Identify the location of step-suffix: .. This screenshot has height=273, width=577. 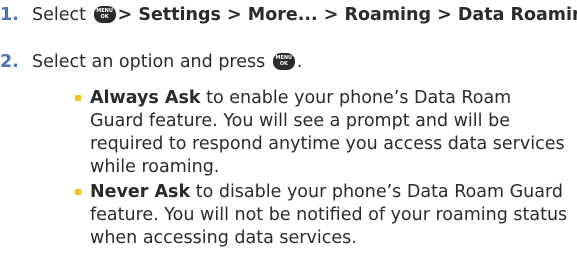
(299, 62).